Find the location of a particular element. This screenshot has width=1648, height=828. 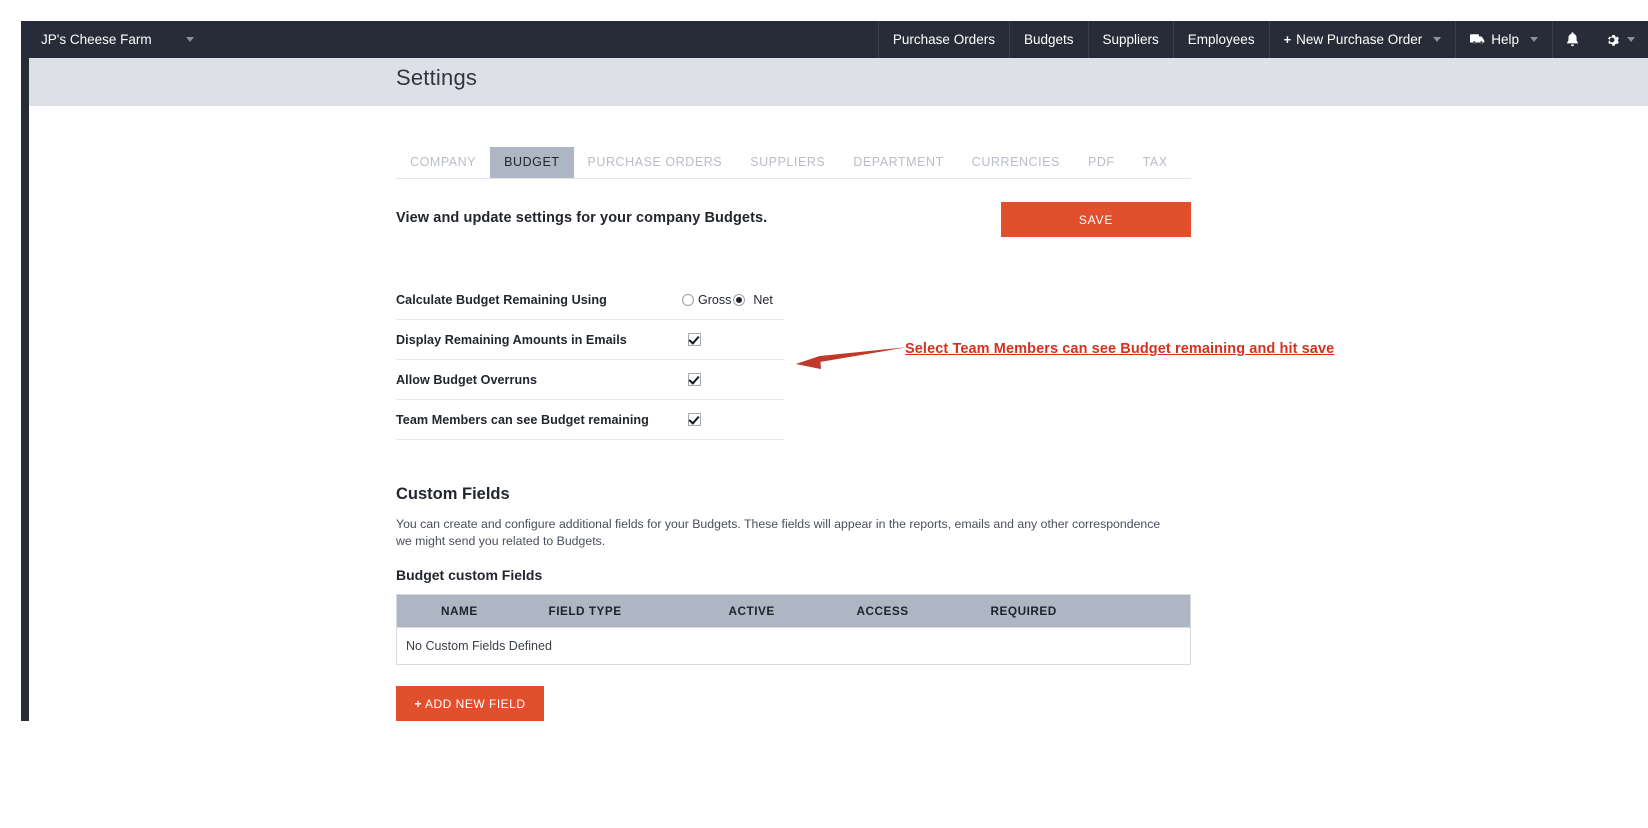

checkbox-allow-budget-overruns is located at coordinates (694, 379).